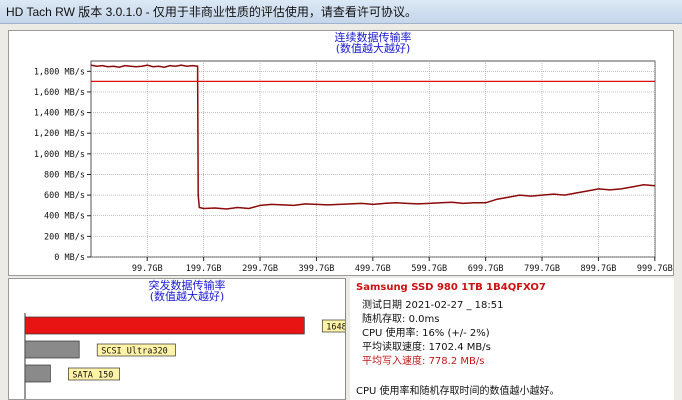 The width and height of the screenshot is (682, 400). Describe the element at coordinates (655, 269) in the screenshot. I see `x-tick-label: 999.7GB` at that location.